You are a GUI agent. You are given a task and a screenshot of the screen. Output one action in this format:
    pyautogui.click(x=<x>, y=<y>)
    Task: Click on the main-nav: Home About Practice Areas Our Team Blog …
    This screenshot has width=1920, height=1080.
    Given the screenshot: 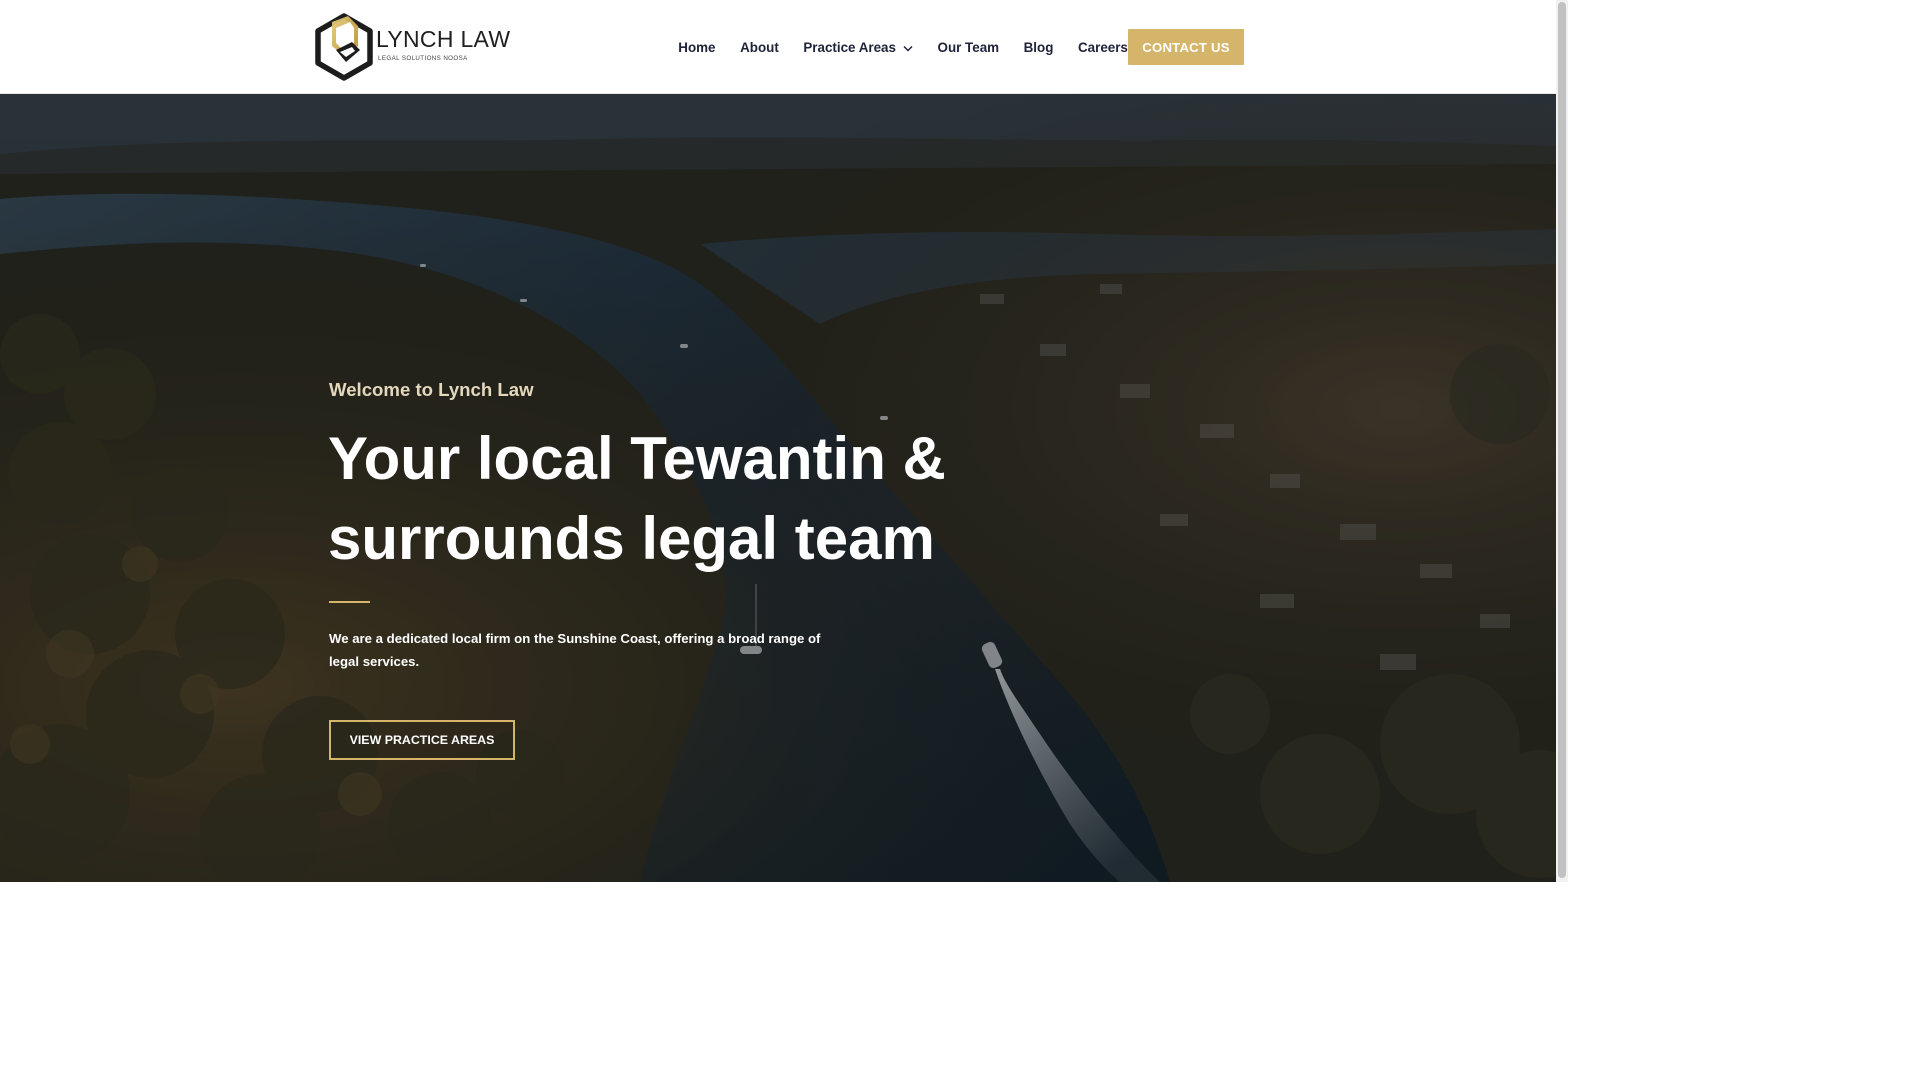 What is the action you would take?
    pyautogui.click(x=903, y=47)
    